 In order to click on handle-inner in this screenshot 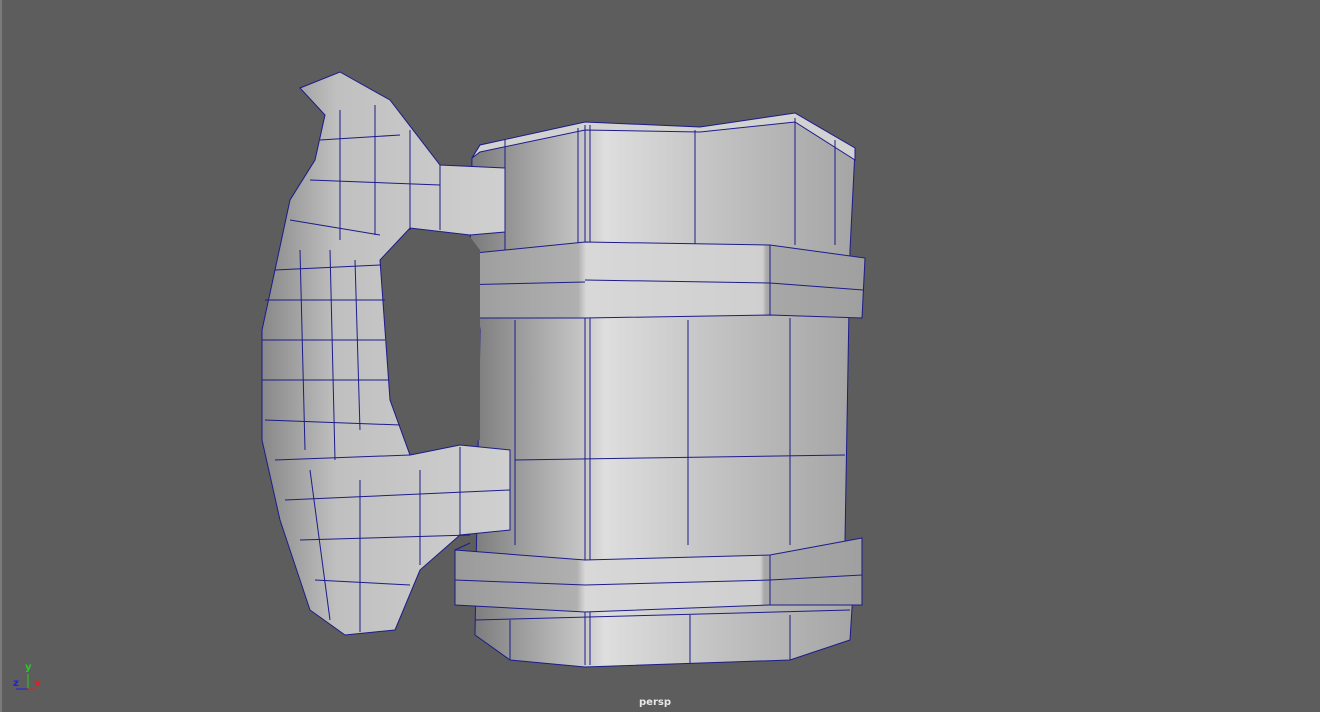, I will do `click(432, 342)`.